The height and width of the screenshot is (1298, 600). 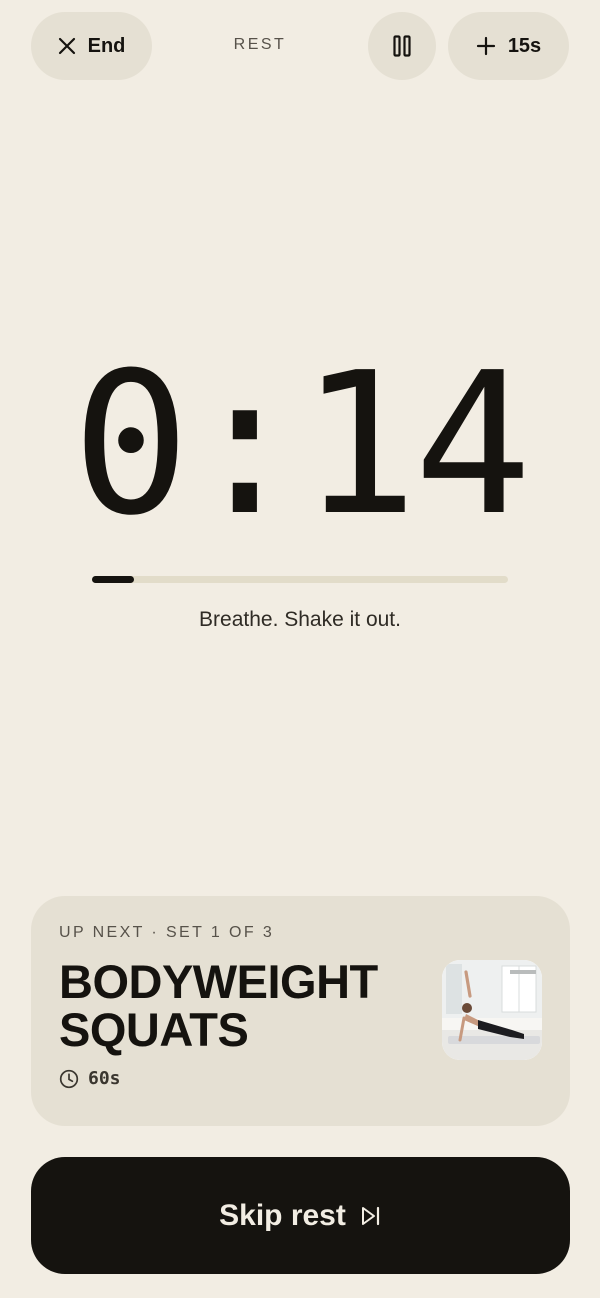 What do you see at coordinates (300, 579) in the screenshot?
I see `rest-progress-bar` at bounding box center [300, 579].